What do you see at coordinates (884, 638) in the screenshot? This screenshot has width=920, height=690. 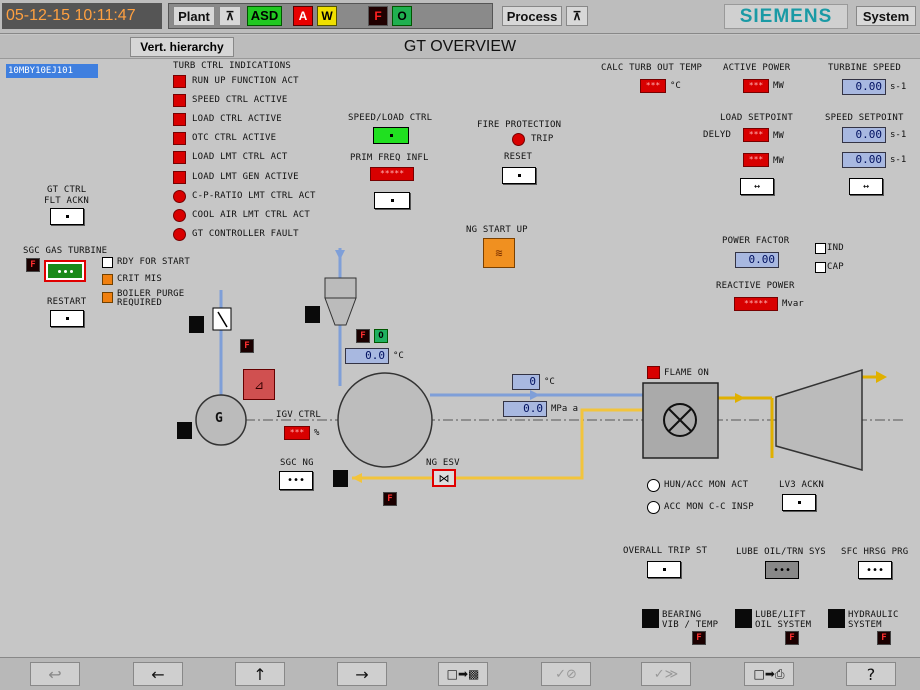 I see `hydraulic-f-indicator: F` at bounding box center [884, 638].